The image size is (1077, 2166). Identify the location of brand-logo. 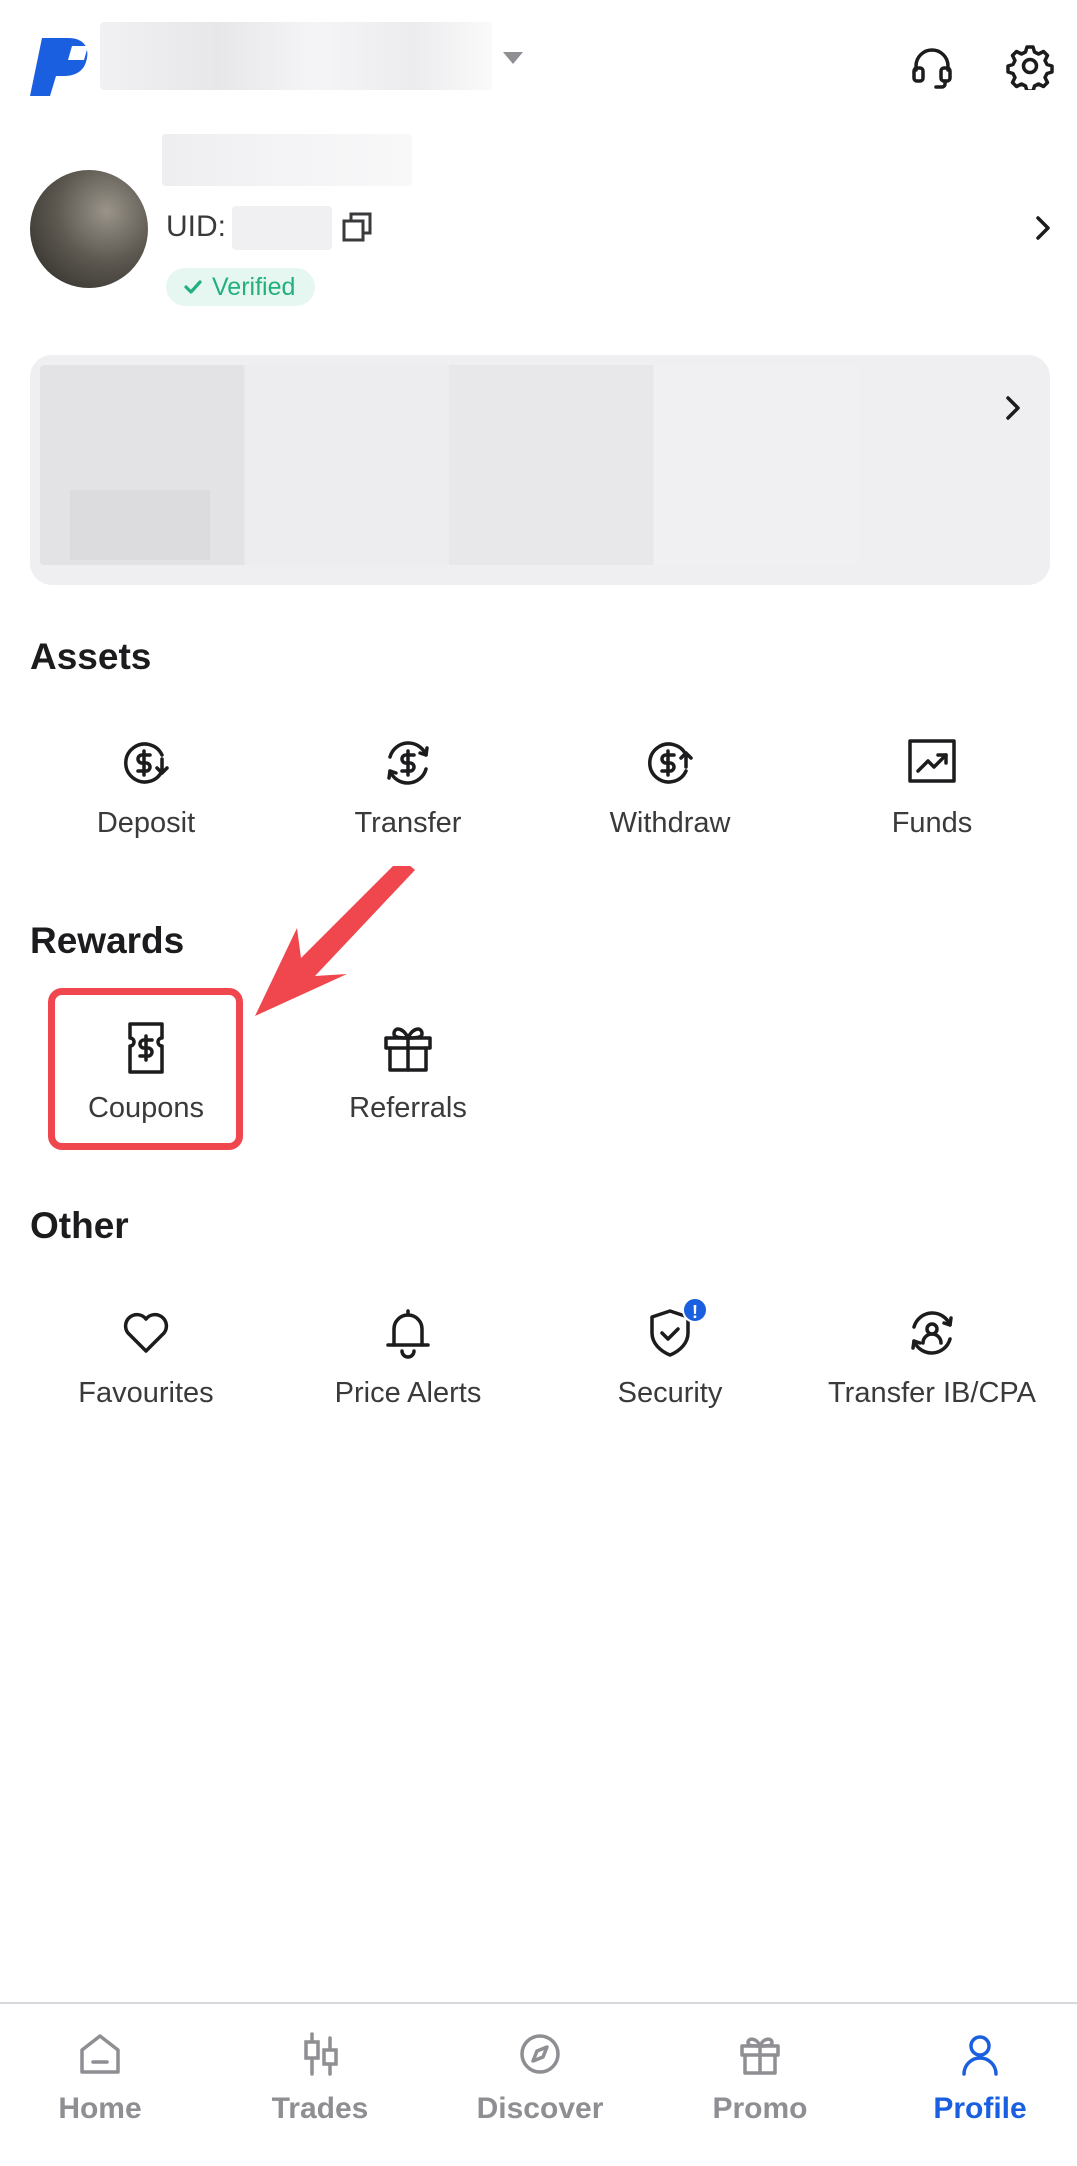
(59, 67).